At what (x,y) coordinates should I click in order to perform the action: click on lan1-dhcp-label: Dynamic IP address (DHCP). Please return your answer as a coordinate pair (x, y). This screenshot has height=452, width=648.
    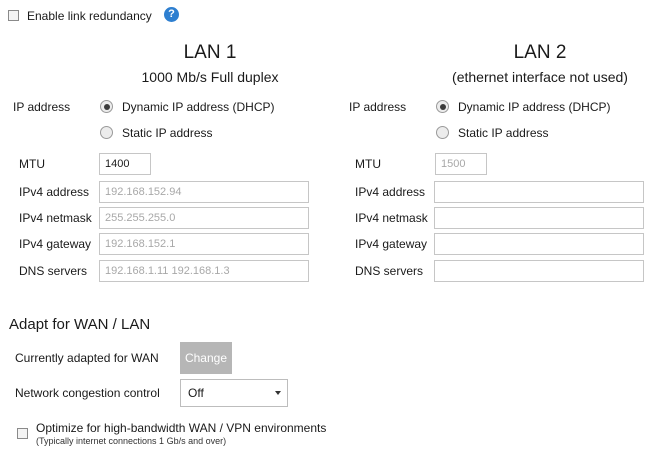
    Looking at the image, I should click on (198, 107).